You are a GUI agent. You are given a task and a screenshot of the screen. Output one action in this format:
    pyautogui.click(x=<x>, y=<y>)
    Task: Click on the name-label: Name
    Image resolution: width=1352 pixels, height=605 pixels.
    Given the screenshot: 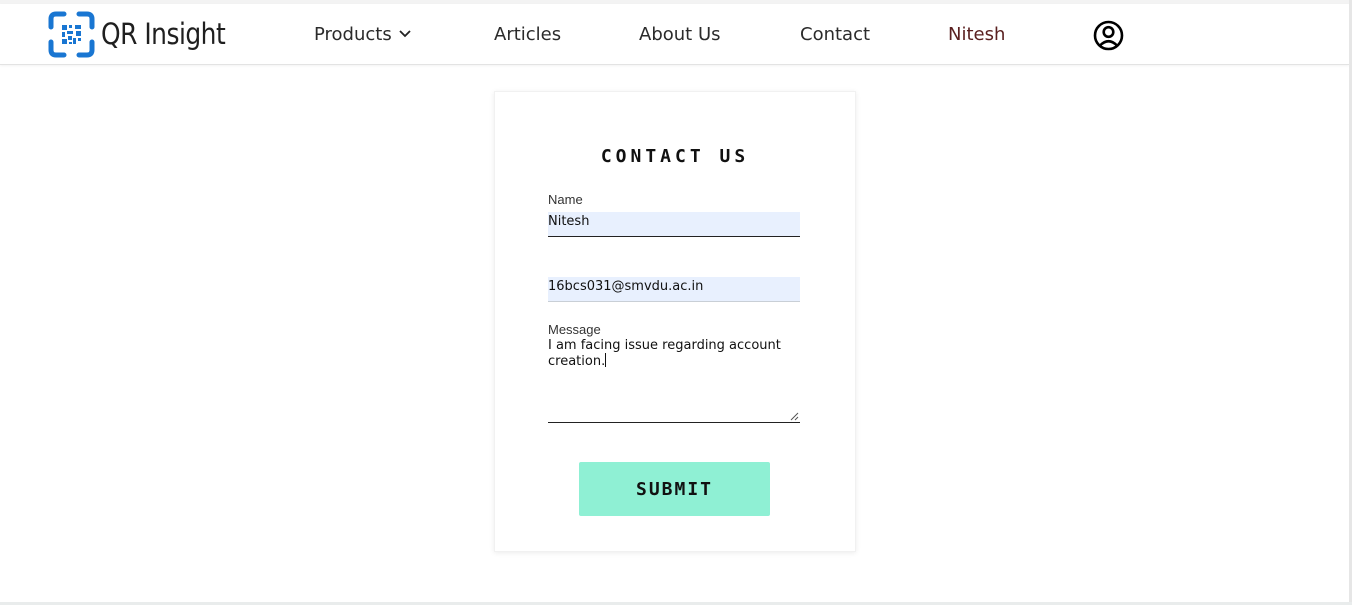 What is the action you would take?
    pyautogui.click(x=565, y=199)
    